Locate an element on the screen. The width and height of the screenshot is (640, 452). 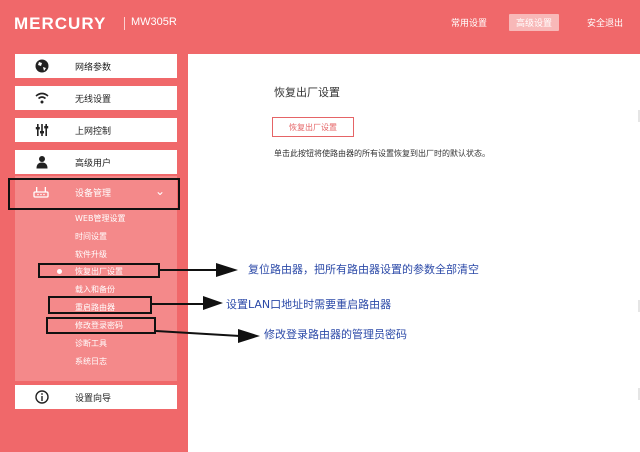
annotation-reboot: 设置LAN口地址时需要重启路由器 is located at coordinates (309, 304).